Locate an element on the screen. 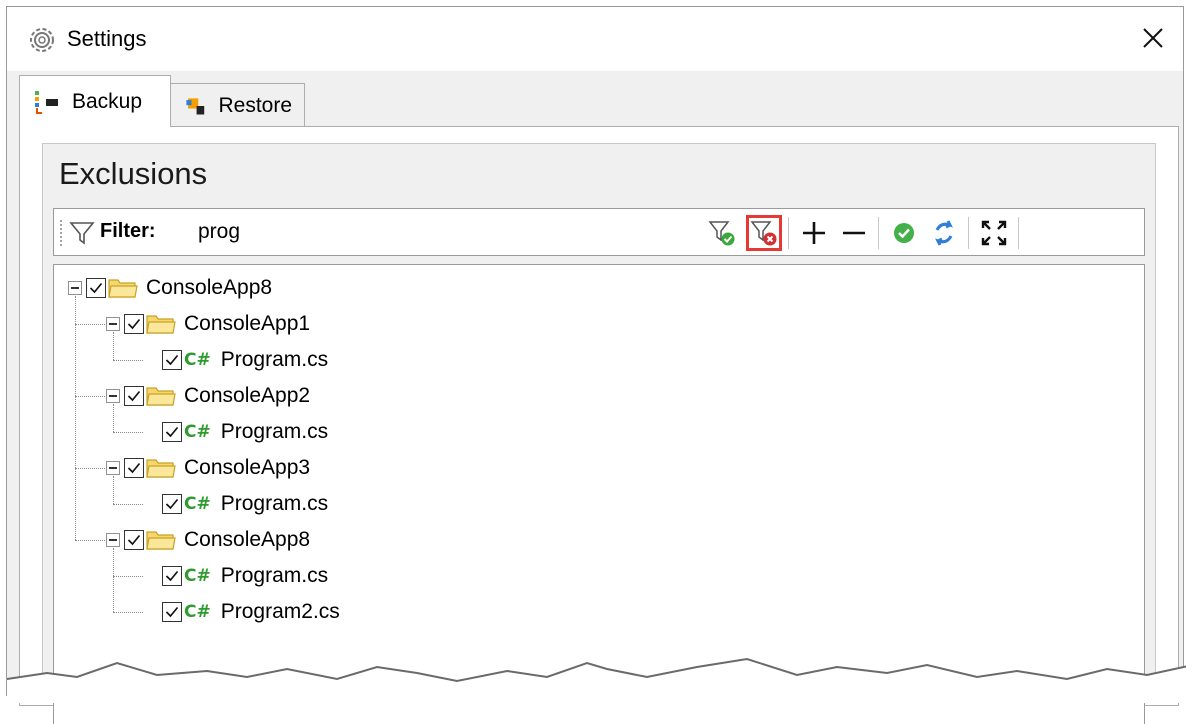  add-button is located at coordinates (814, 233).